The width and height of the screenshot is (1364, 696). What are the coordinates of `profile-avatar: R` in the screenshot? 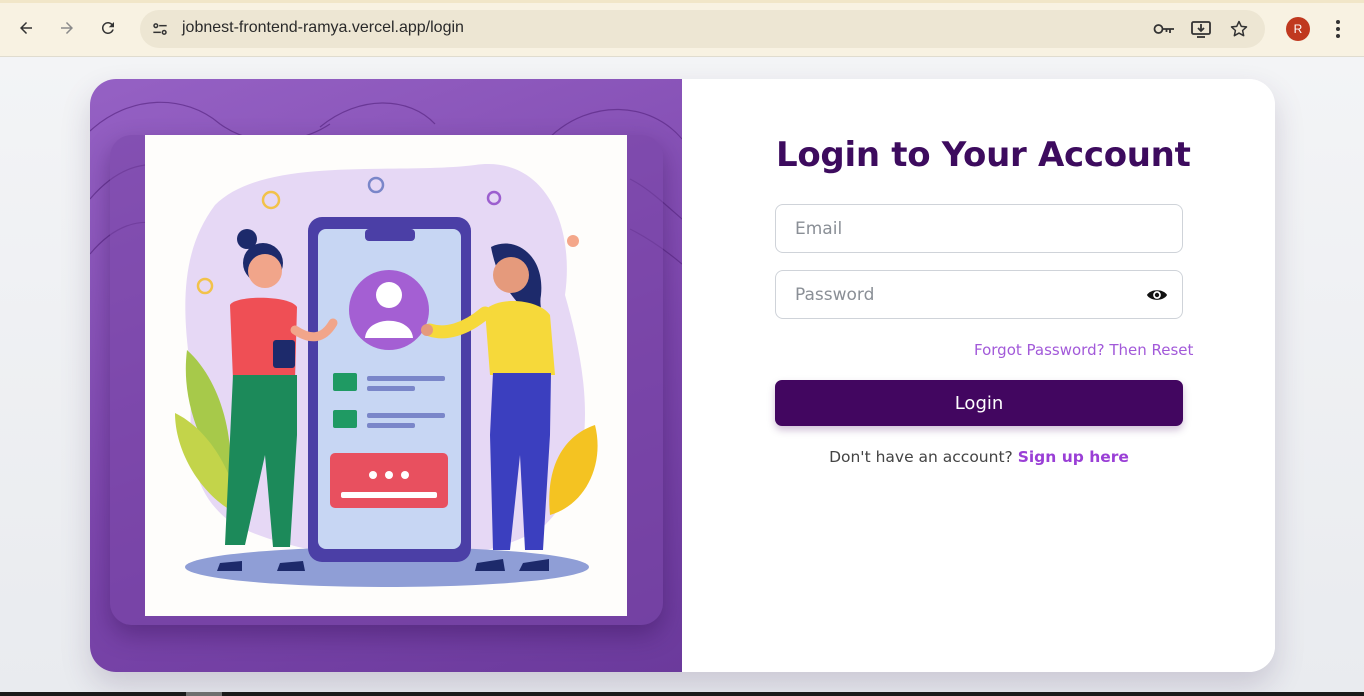 It's located at (1298, 29).